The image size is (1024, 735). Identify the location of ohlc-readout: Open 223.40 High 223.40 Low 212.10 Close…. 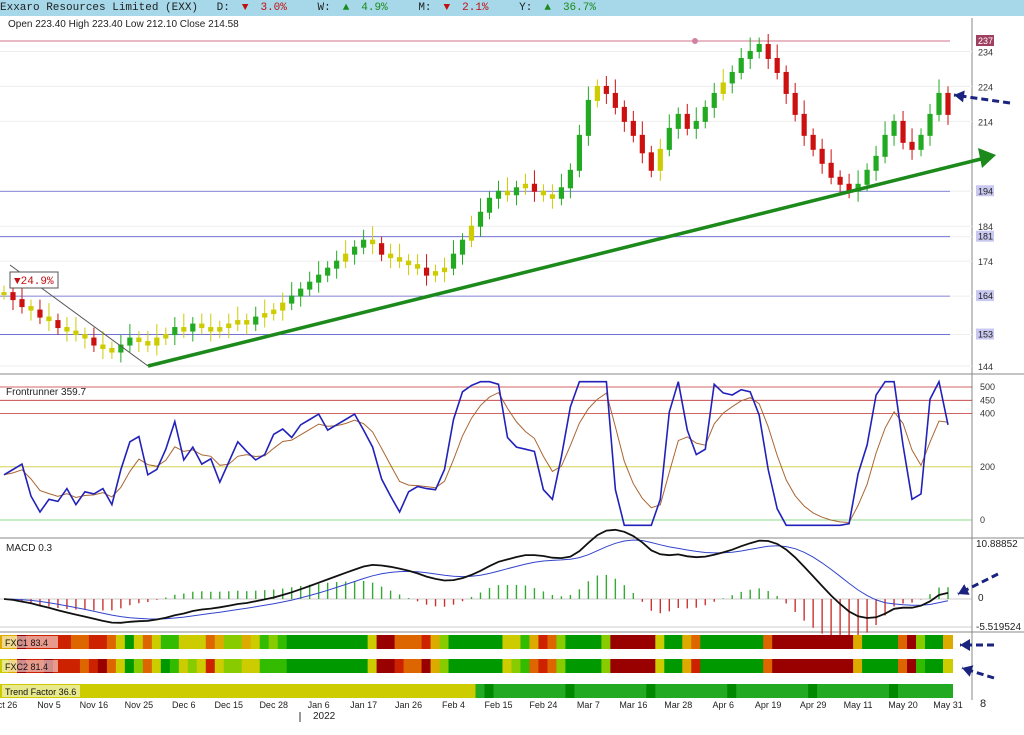
(123, 24).